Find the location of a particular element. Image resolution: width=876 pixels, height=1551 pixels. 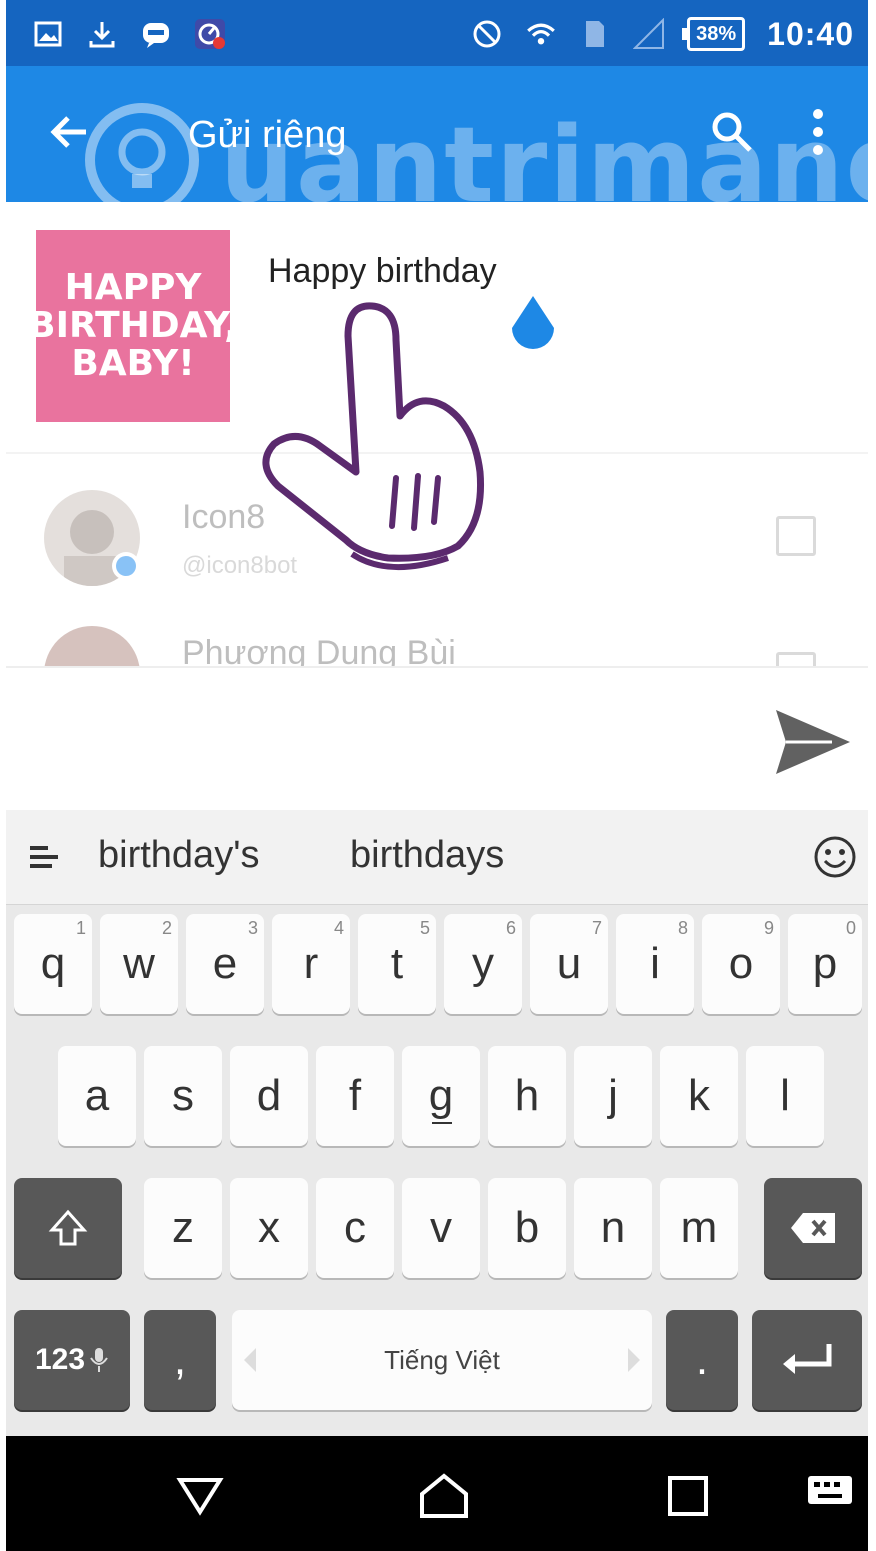

key-c: c is located at coordinates (355, 1228).